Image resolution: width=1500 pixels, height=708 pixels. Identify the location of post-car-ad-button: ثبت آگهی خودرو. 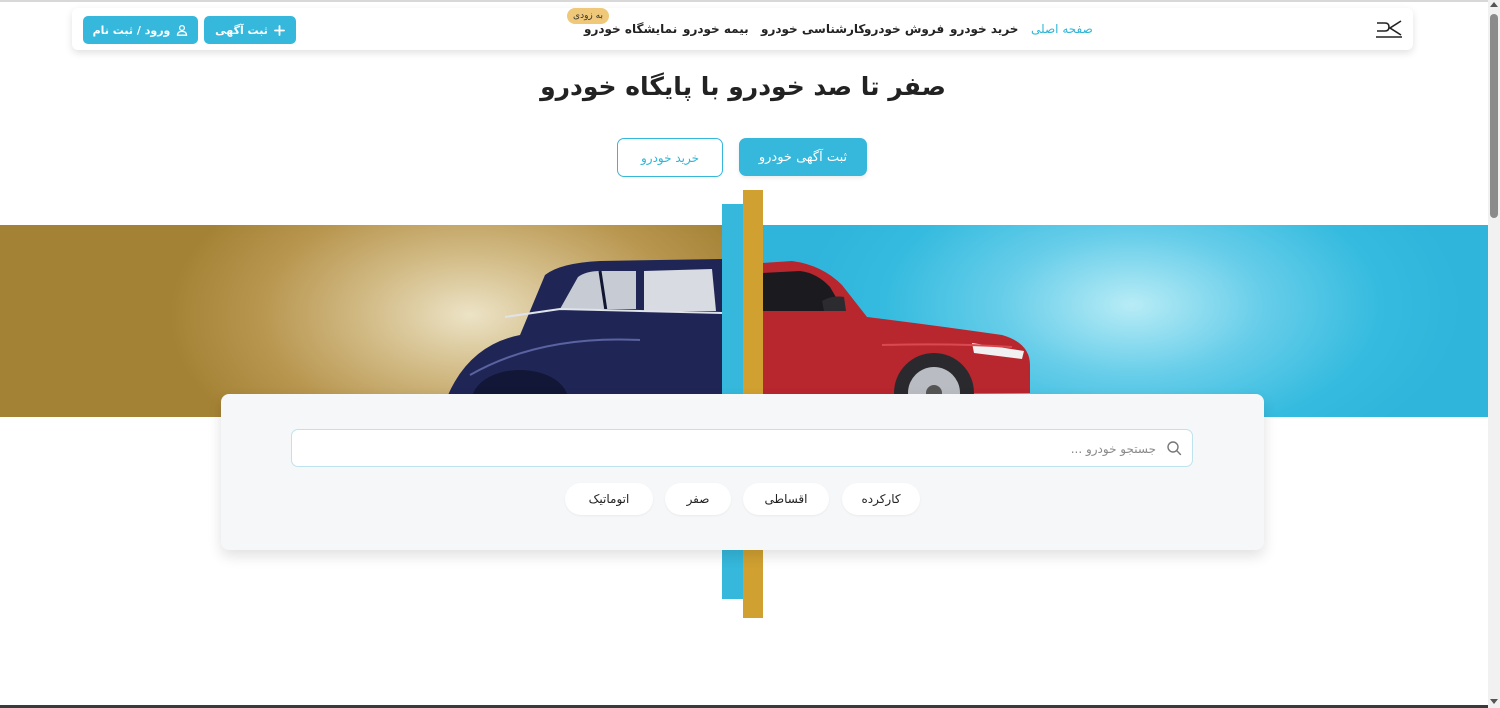
(803, 157).